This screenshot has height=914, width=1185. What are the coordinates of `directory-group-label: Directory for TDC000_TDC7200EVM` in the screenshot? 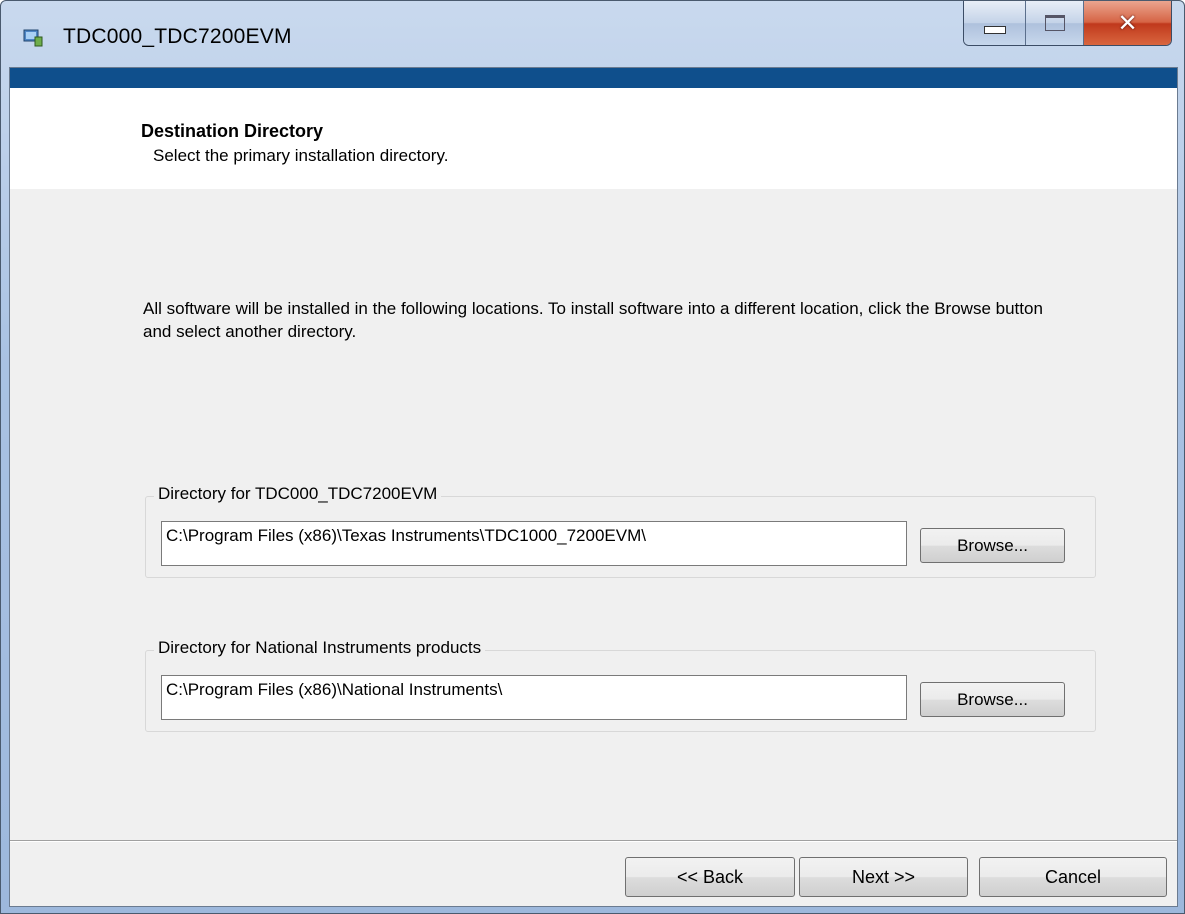 It's located at (298, 494).